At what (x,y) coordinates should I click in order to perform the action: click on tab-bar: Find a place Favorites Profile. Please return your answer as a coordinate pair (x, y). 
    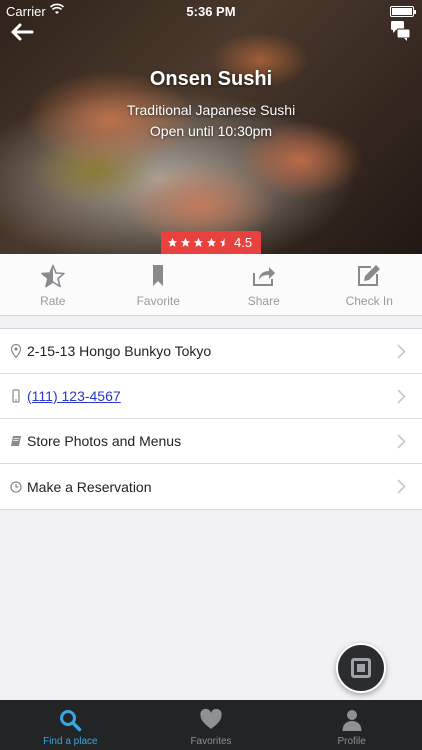
    Looking at the image, I should click on (211, 725).